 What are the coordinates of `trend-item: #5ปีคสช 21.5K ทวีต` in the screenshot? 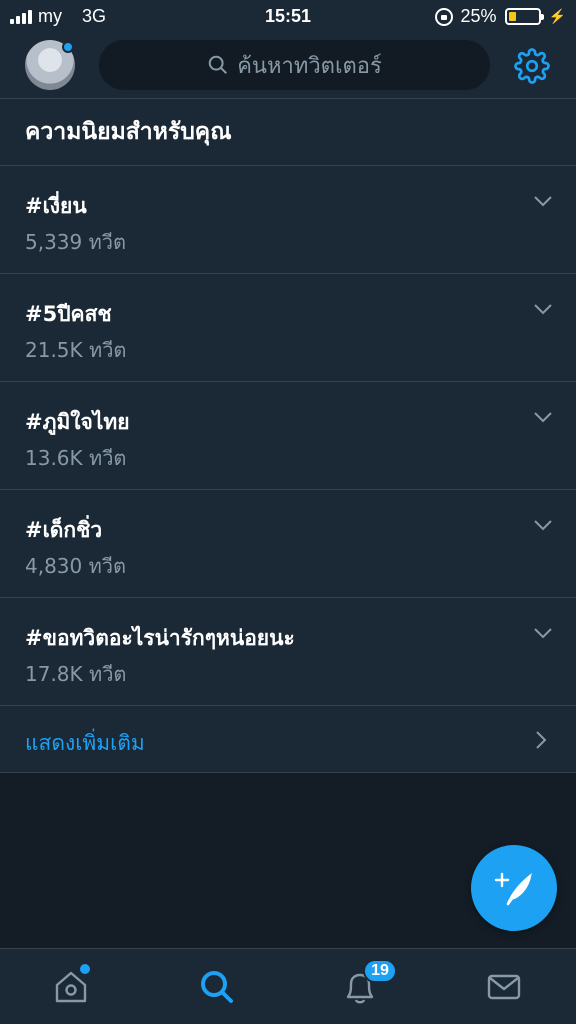 It's located at (288, 328).